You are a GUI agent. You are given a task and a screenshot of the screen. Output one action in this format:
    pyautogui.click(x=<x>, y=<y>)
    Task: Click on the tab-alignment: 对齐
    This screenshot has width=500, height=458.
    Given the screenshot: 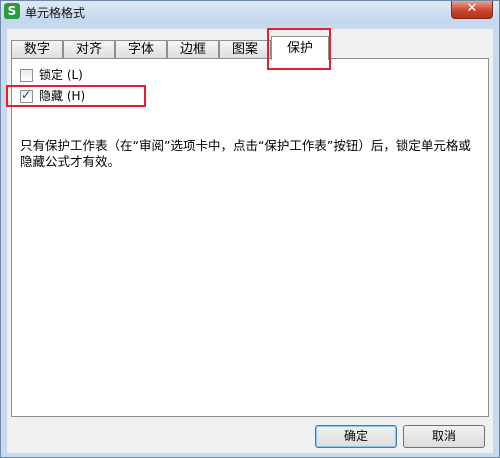 What is the action you would take?
    pyautogui.click(x=89, y=49)
    